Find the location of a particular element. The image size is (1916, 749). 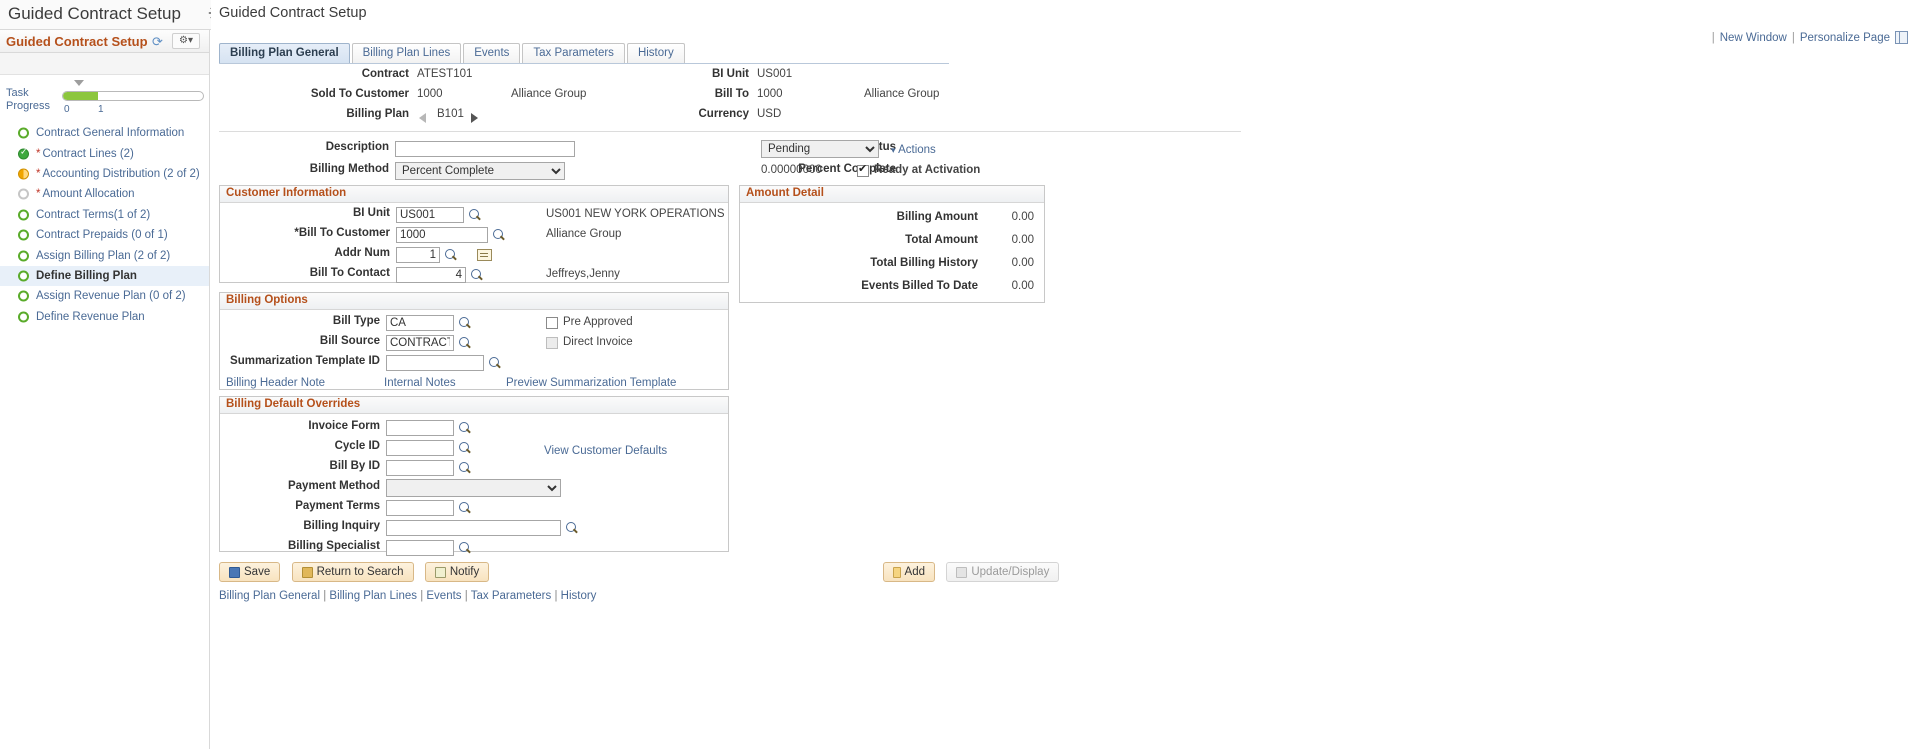

update-display-button: Update/Display is located at coordinates (1003, 572).